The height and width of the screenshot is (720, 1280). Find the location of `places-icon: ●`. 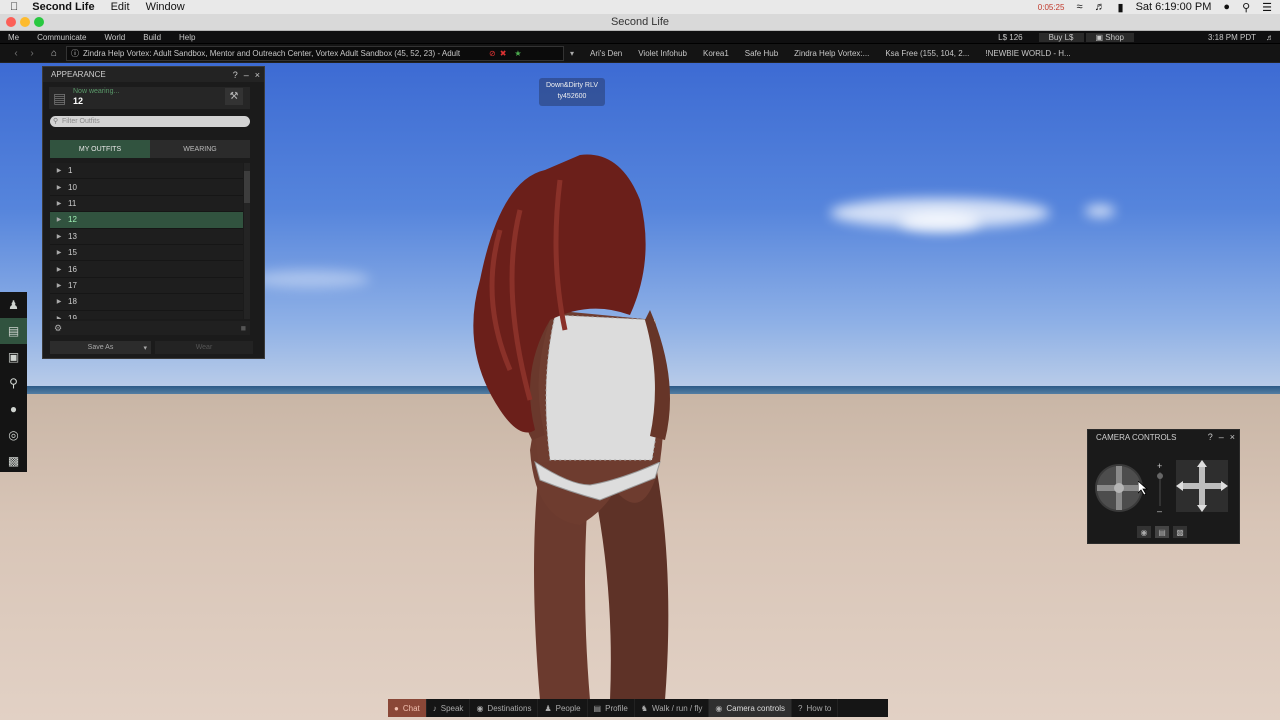

places-icon: ● is located at coordinates (13, 409).